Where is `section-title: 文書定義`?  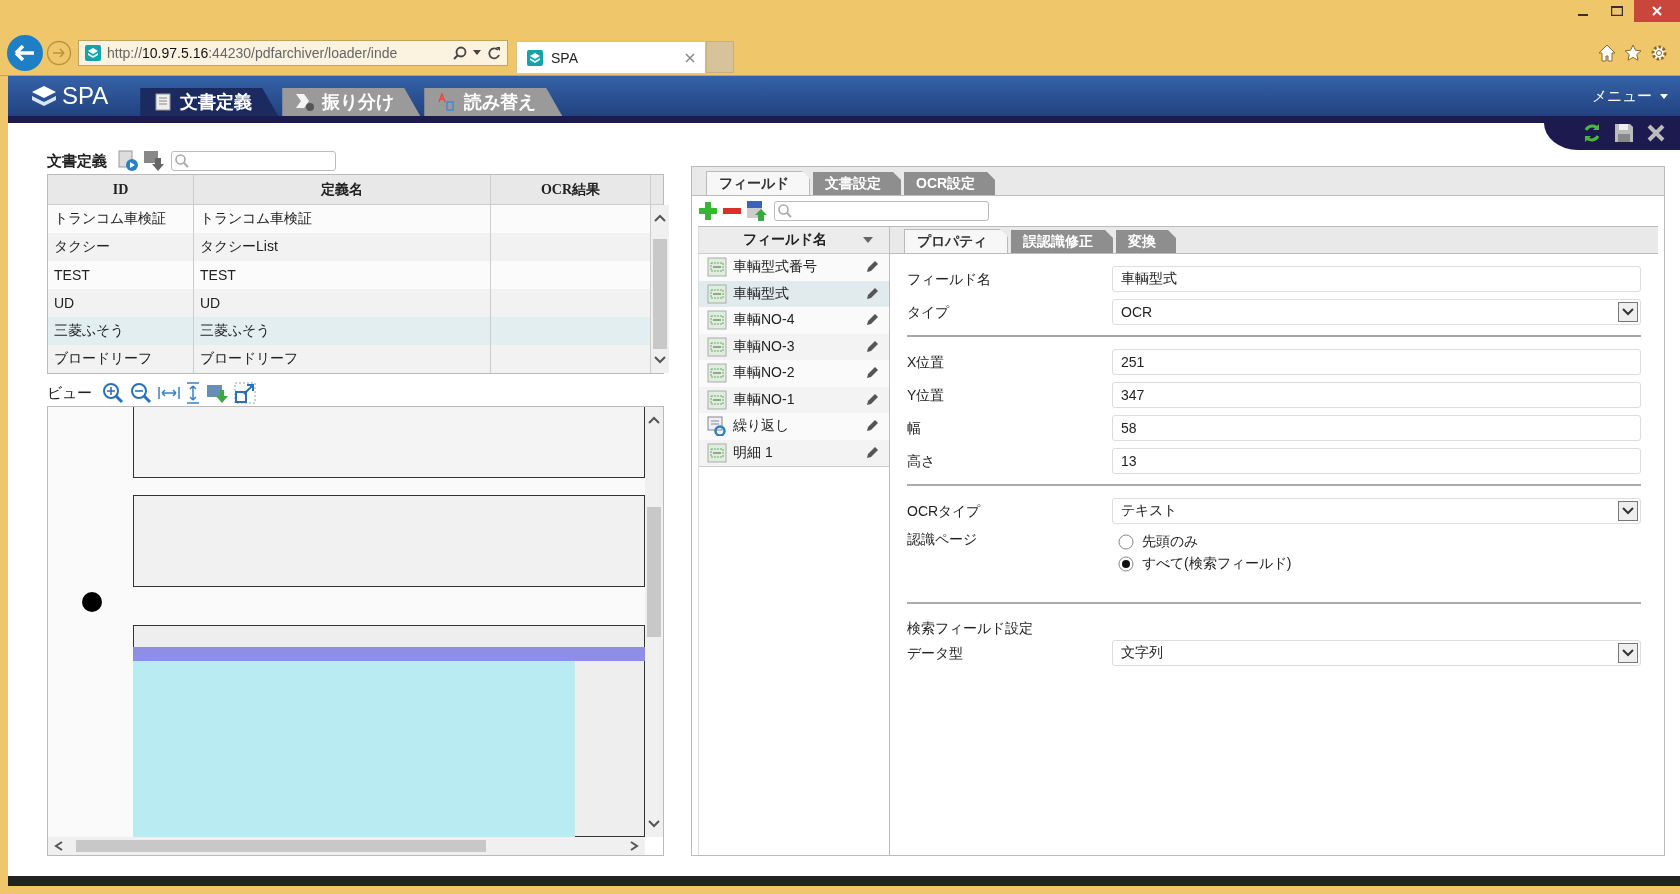
section-title: 文書定義 is located at coordinates (77, 161).